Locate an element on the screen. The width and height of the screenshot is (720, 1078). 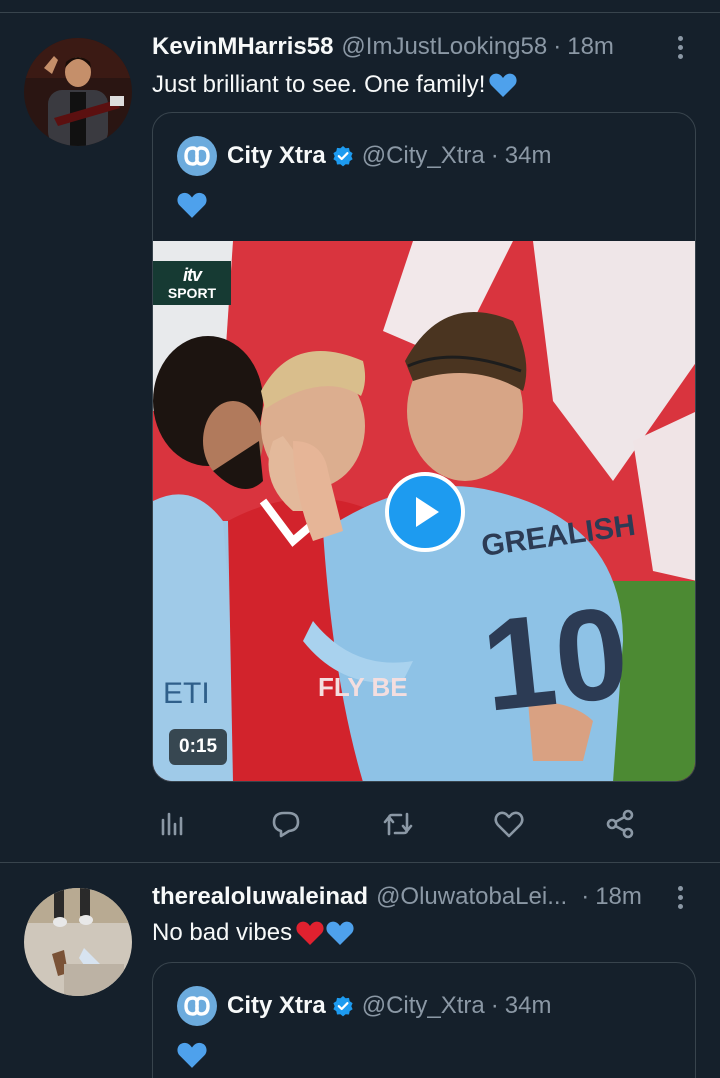
like-button is located at coordinates (509, 824).